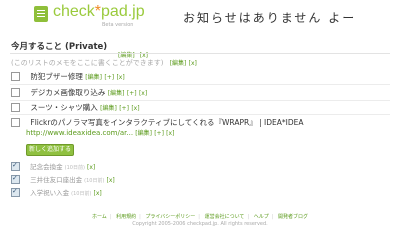 This screenshot has height=244, width=400. Describe the element at coordinates (293, 217) in the screenshot. I see `footer-link-blog: 開発者ブログ` at that location.